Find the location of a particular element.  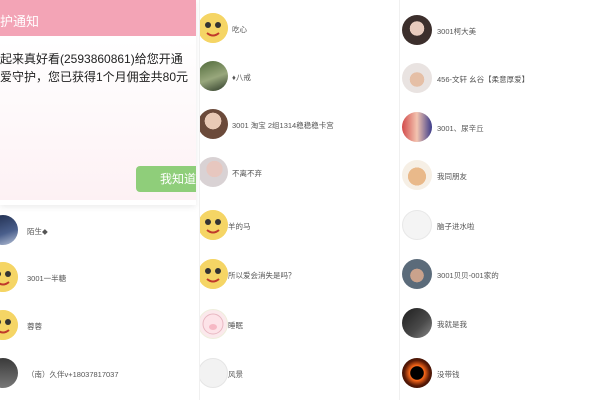

list-item: 睡眠 is located at coordinates (300, 325).